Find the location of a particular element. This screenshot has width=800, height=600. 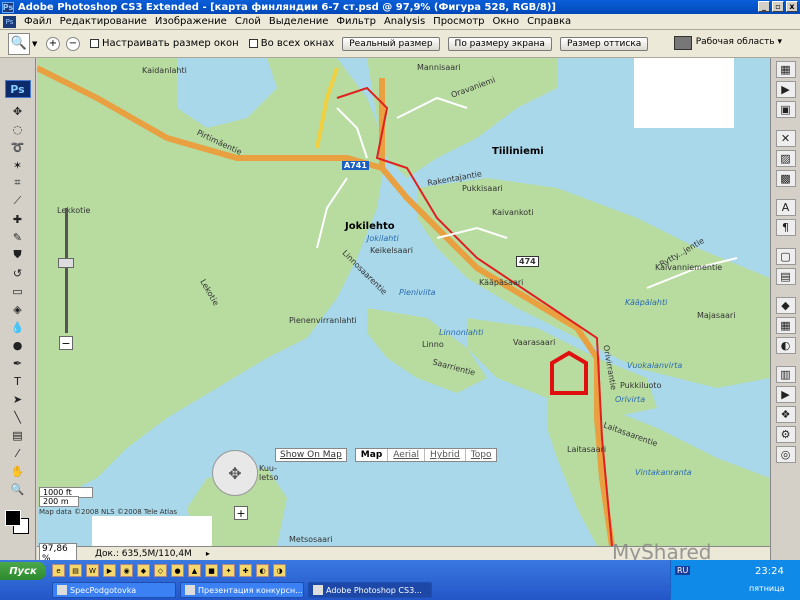

all-windows-checkbox is located at coordinates (253, 43).